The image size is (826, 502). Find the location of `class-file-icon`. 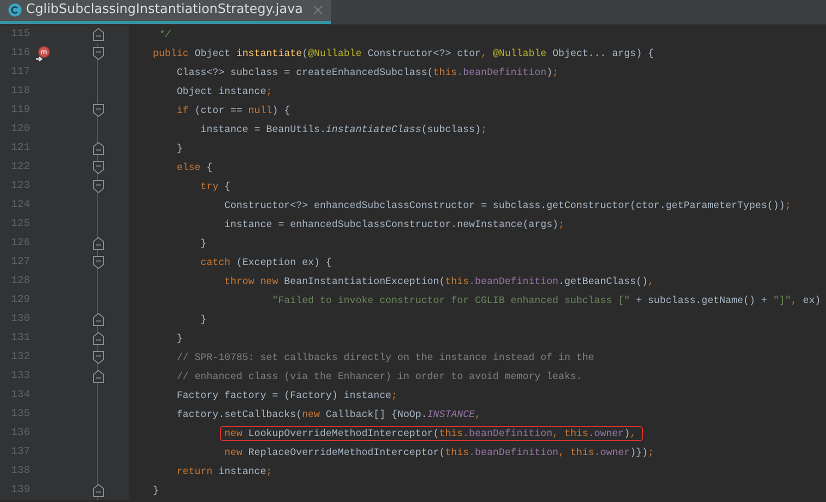

class-file-icon is located at coordinates (15, 10).